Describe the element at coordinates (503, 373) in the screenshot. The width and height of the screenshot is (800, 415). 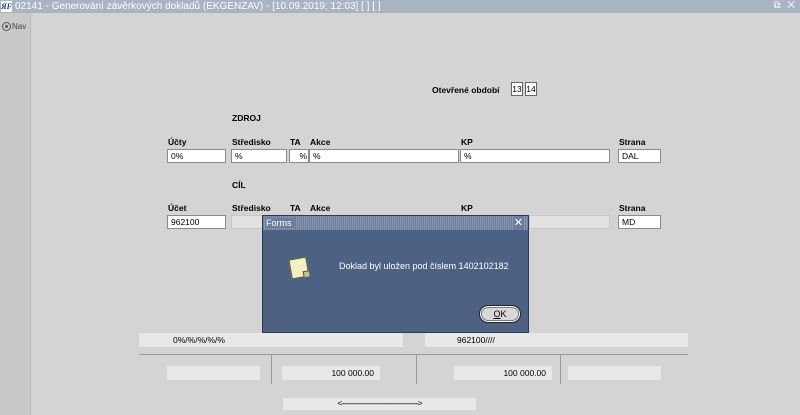
I see `amount-right: 100 000.00` at that location.